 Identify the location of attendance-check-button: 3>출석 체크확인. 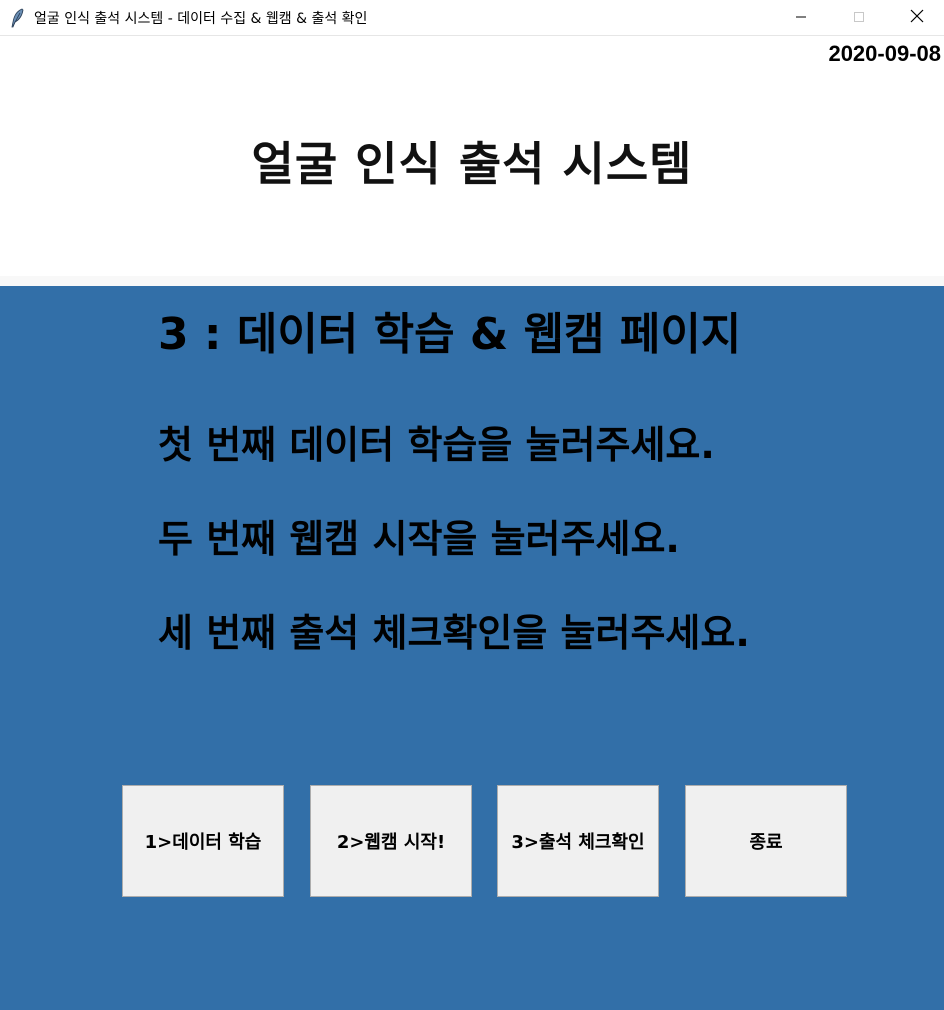
(578, 841).